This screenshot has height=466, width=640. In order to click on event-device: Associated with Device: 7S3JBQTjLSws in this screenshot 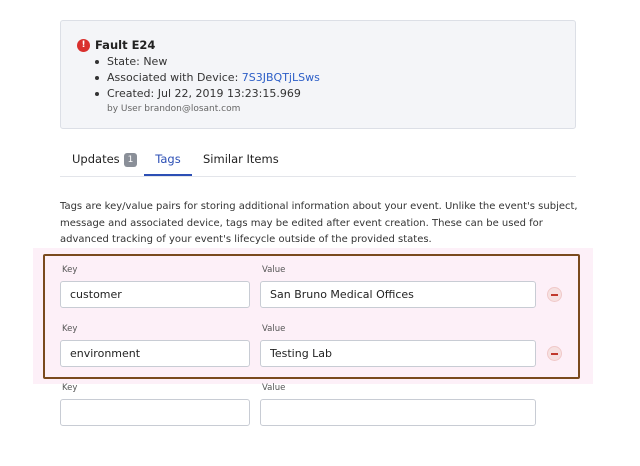, I will do `click(206, 78)`.